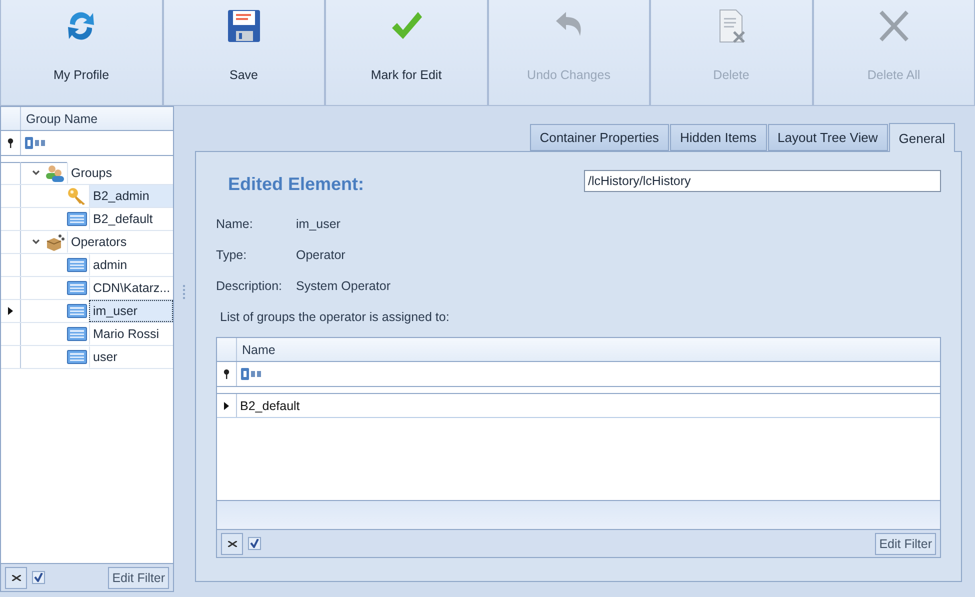  Describe the element at coordinates (55, 173) in the screenshot. I see `user-group-icon` at that location.